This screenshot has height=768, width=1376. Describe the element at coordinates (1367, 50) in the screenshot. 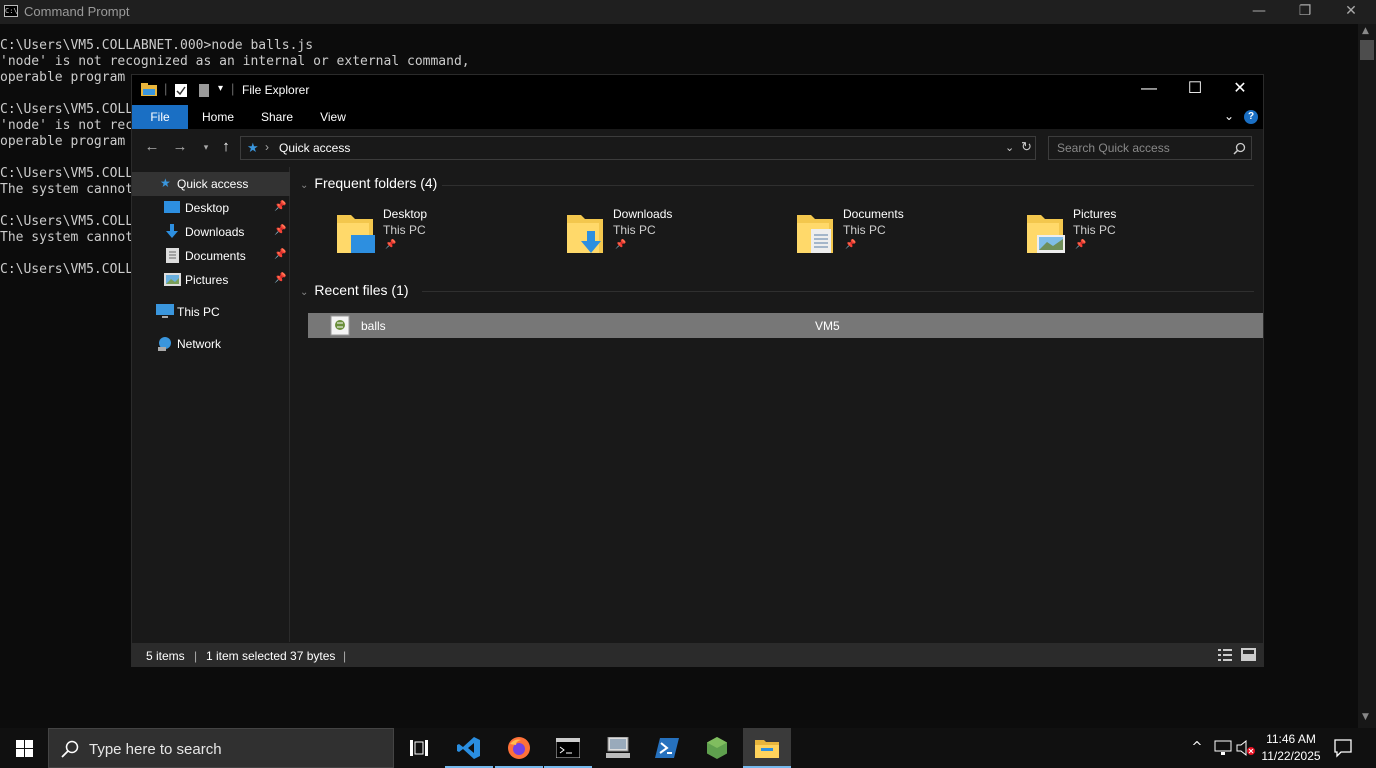

I see `cmd-scroll-thumb` at that location.